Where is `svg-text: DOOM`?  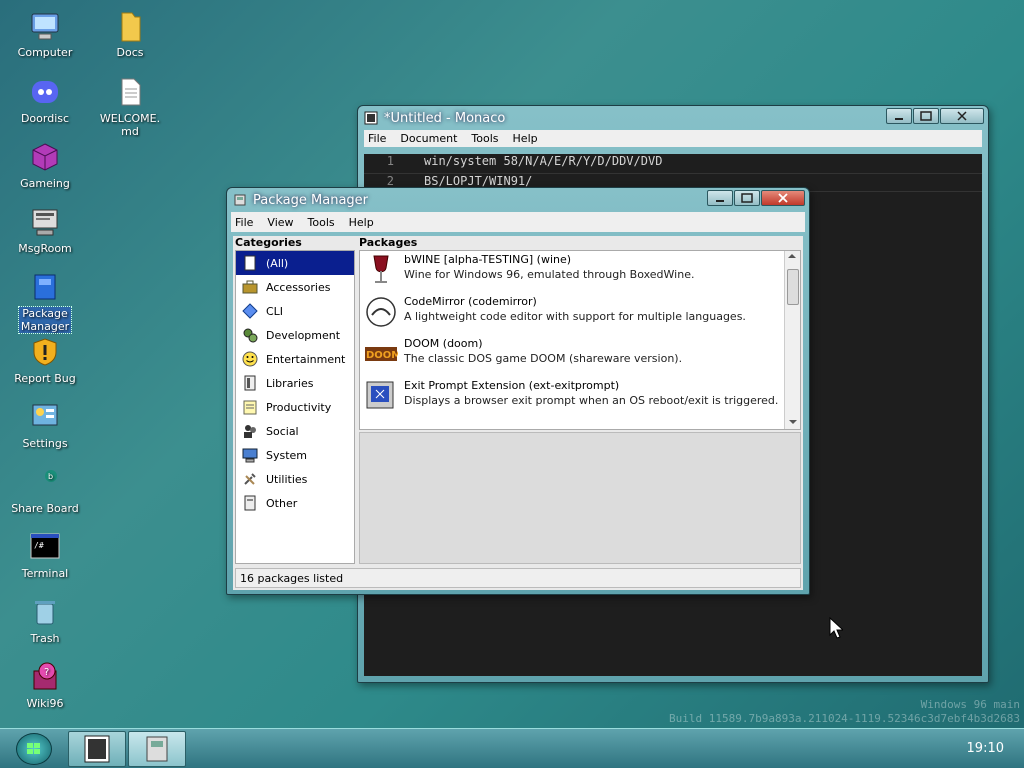
svg-text: DOOM is located at coordinates (382, 355).